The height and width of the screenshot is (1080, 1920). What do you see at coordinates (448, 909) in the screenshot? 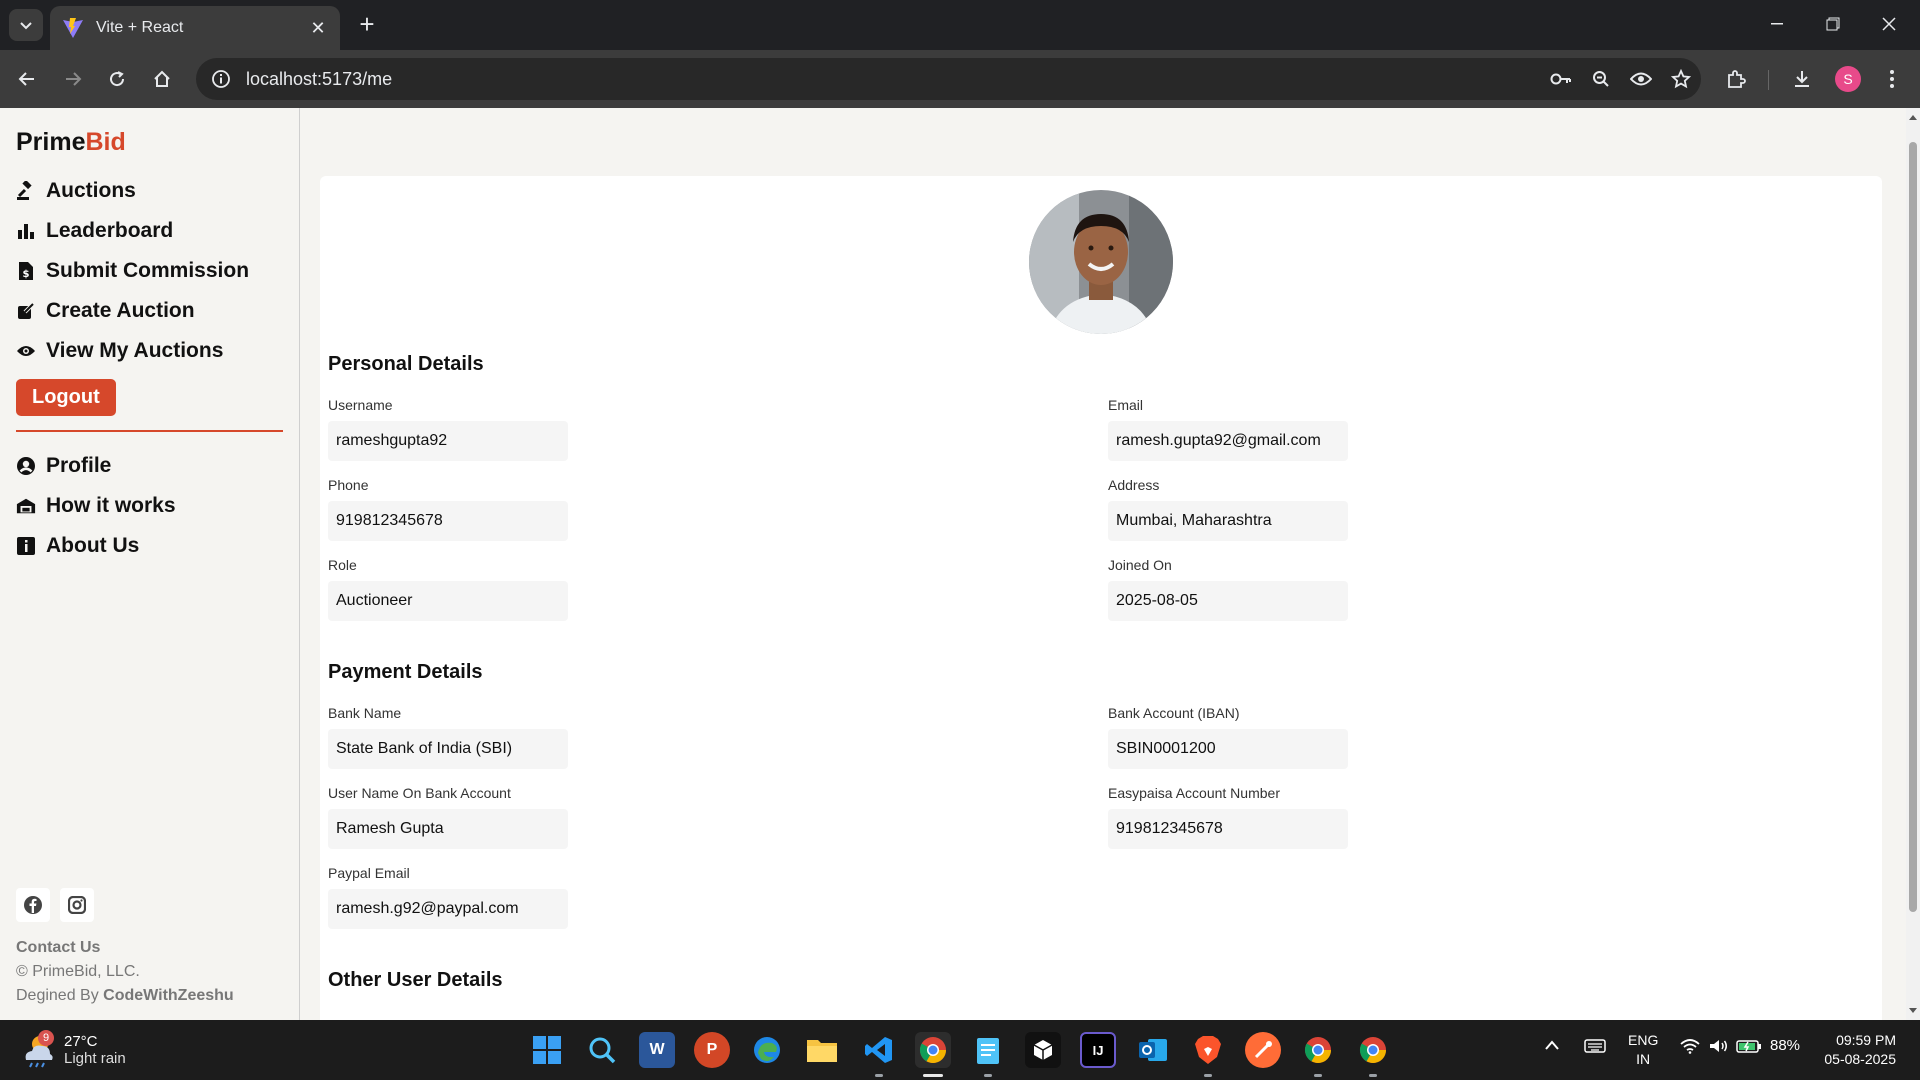
I see `paypal-email-input: ramesh.g92@paypal.com` at bounding box center [448, 909].